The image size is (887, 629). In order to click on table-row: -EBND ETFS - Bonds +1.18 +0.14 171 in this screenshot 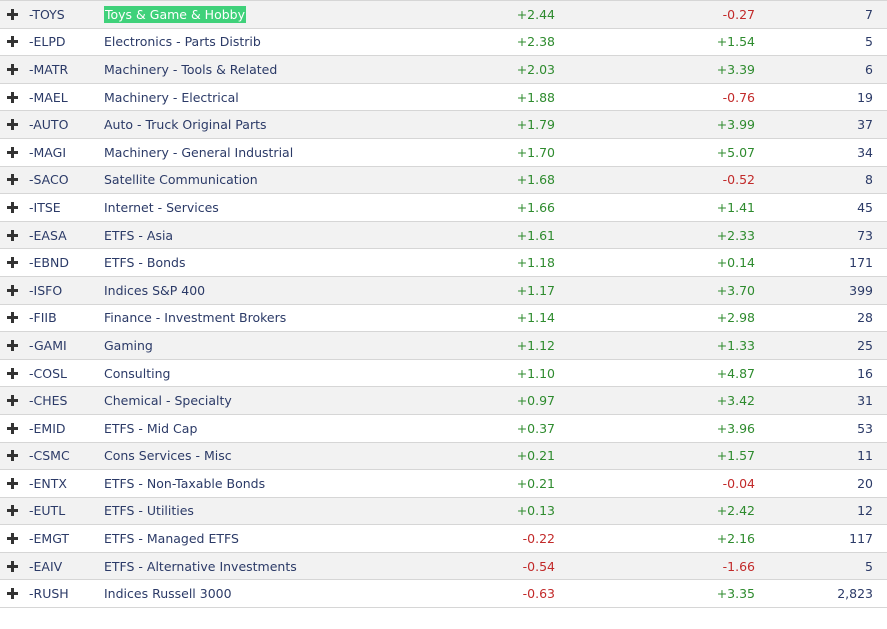, I will do `click(443, 263)`.